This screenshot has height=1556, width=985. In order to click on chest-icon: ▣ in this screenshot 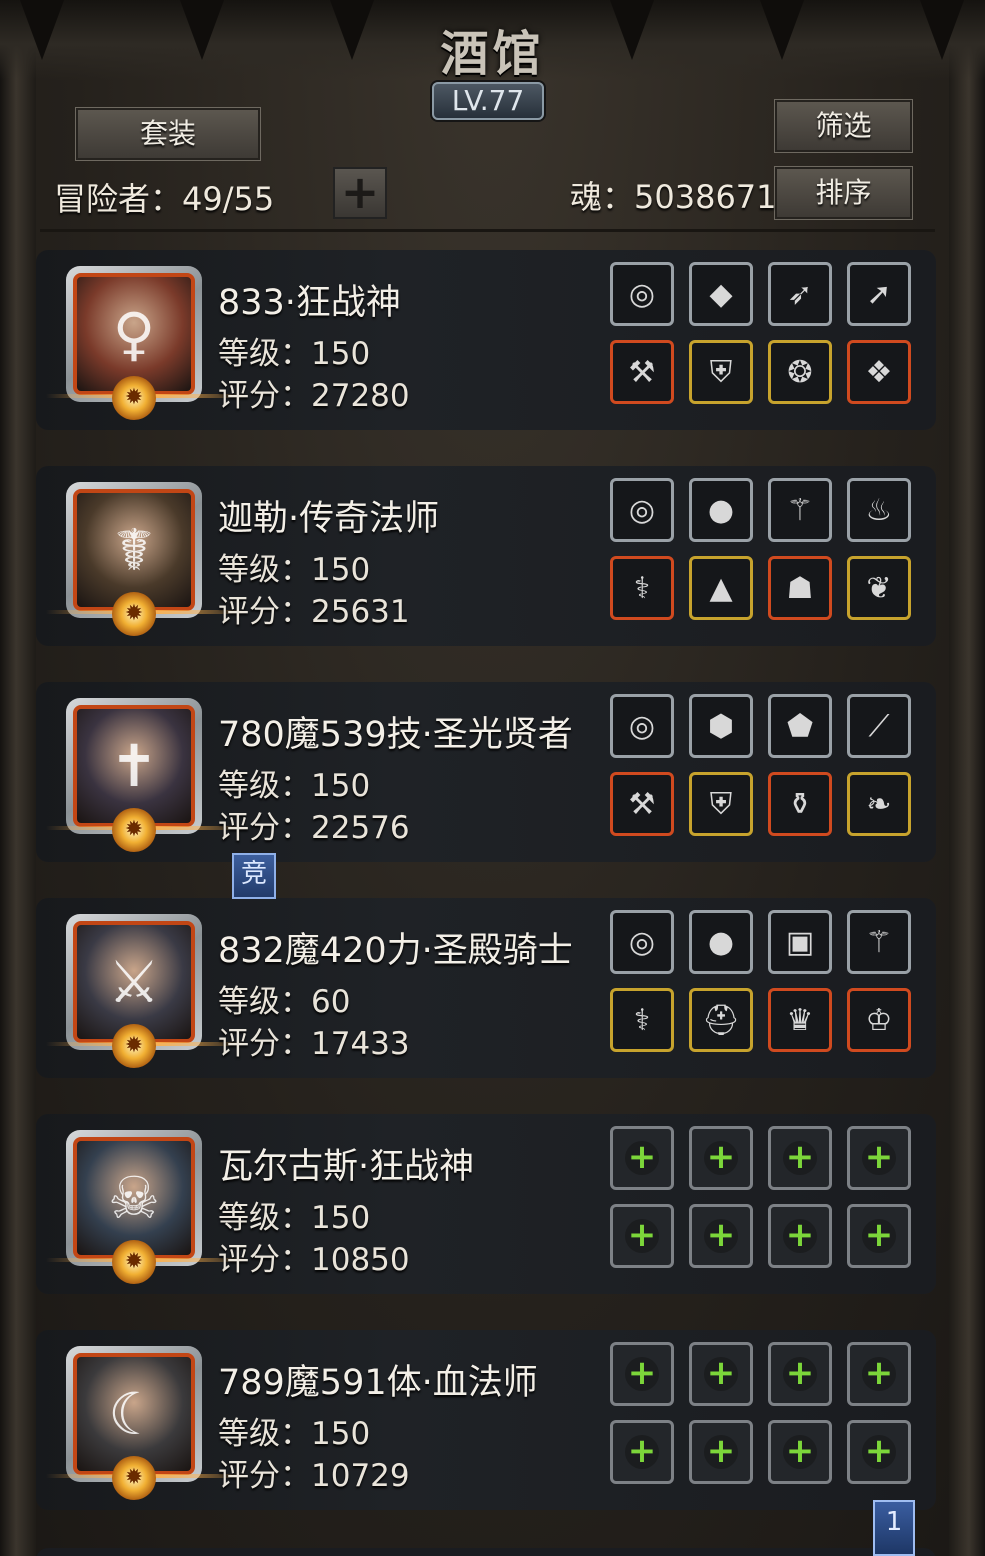, I will do `click(800, 942)`.